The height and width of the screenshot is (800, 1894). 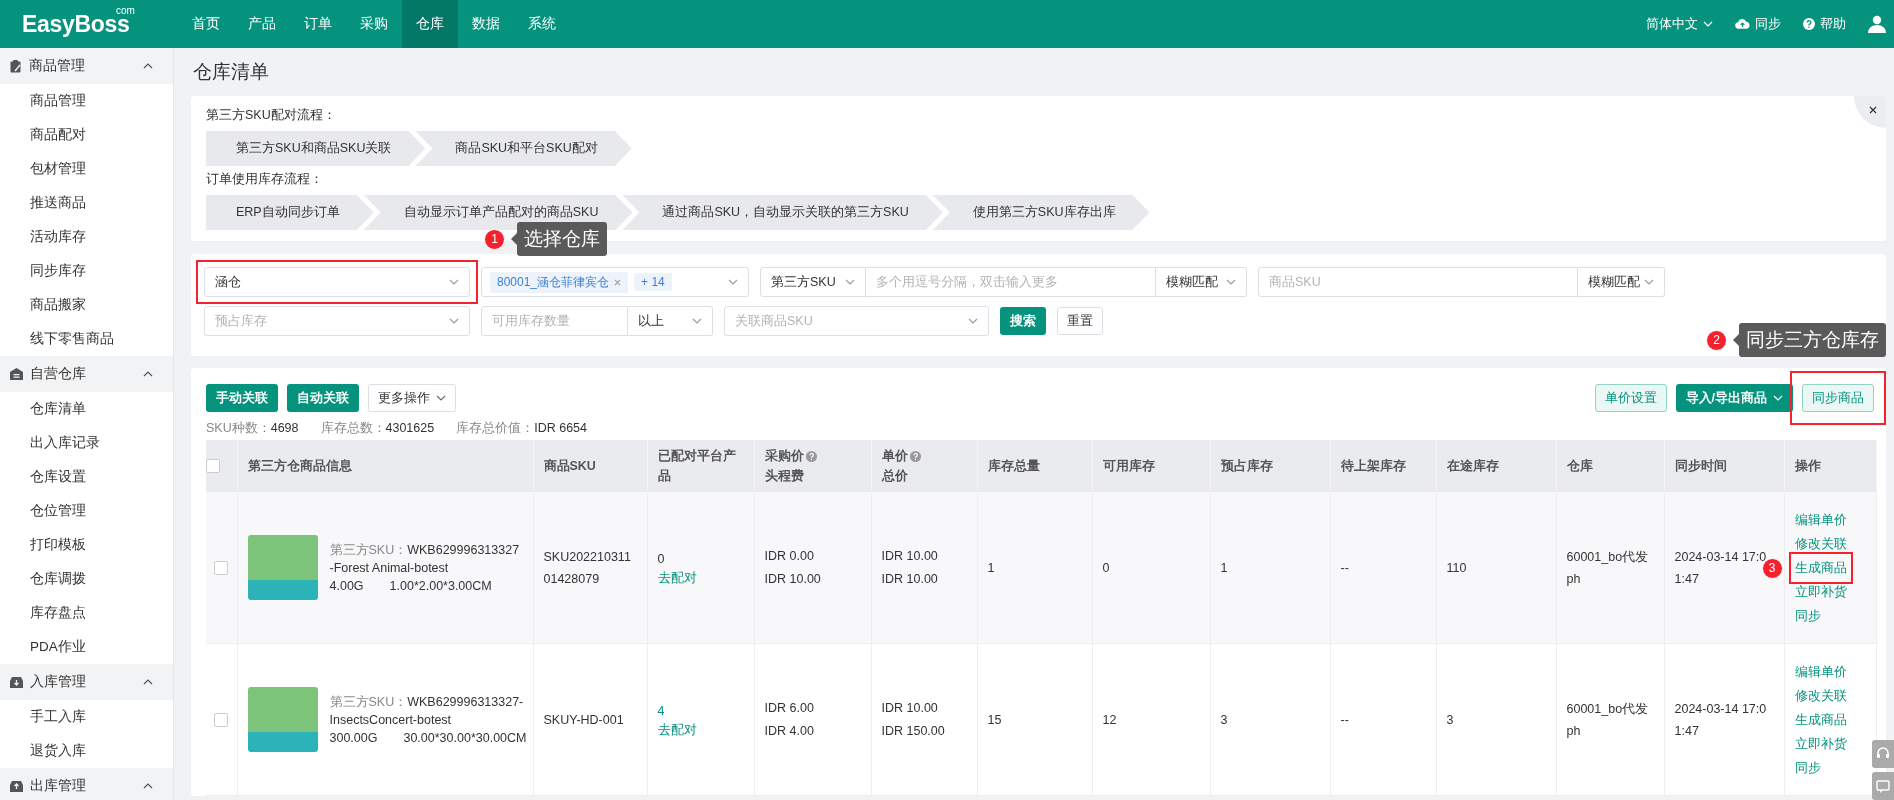 I want to click on sidebar-item: 包材管理, so click(x=86, y=169).